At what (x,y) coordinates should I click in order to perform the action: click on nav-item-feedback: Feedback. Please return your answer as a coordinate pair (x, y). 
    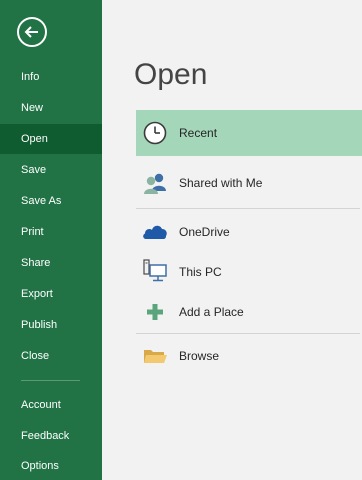
    Looking at the image, I should click on (51, 436).